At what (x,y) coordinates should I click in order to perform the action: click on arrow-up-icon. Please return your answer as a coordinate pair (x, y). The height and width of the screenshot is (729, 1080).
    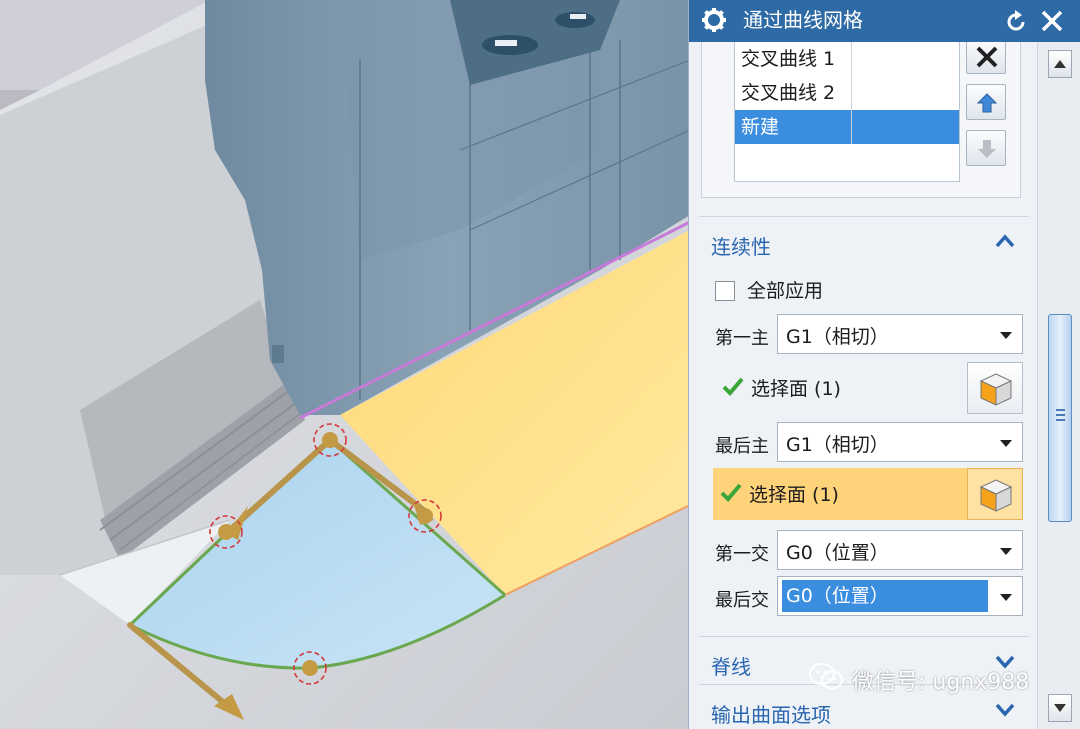
    Looking at the image, I should click on (987, 103).